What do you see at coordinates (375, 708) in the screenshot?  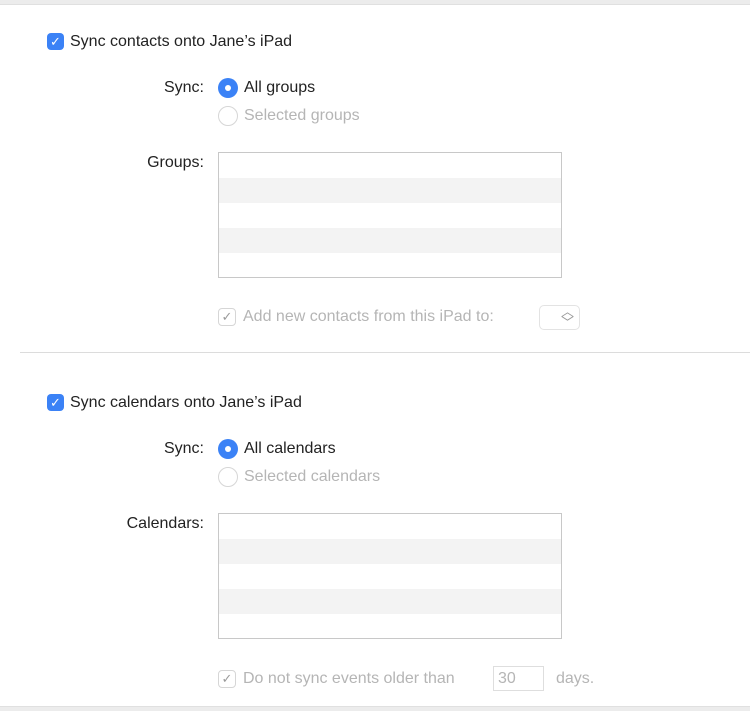 I see `bottom-bar` at bounding box center [375, 708].